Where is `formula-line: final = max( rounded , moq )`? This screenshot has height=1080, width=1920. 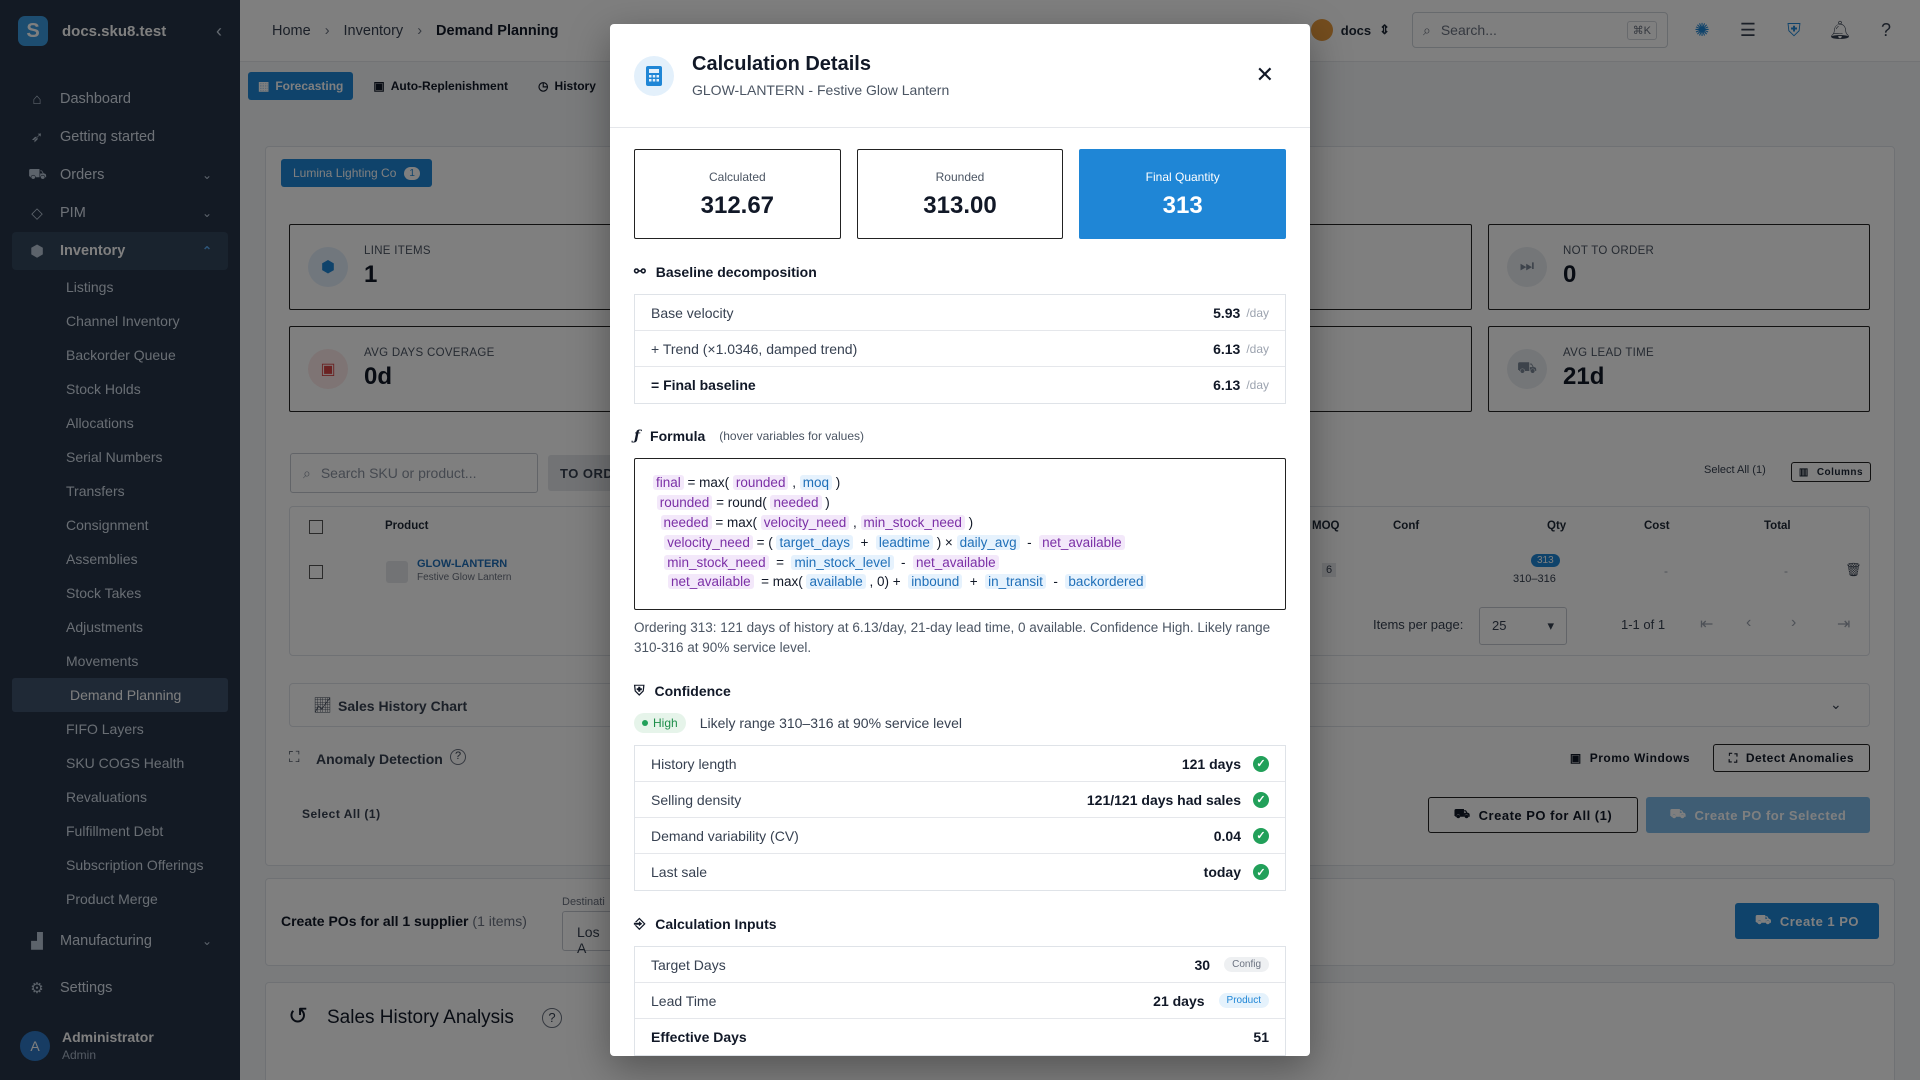 formula-line: final = max( rounded , moq ) is located at coordinates (960, 483).